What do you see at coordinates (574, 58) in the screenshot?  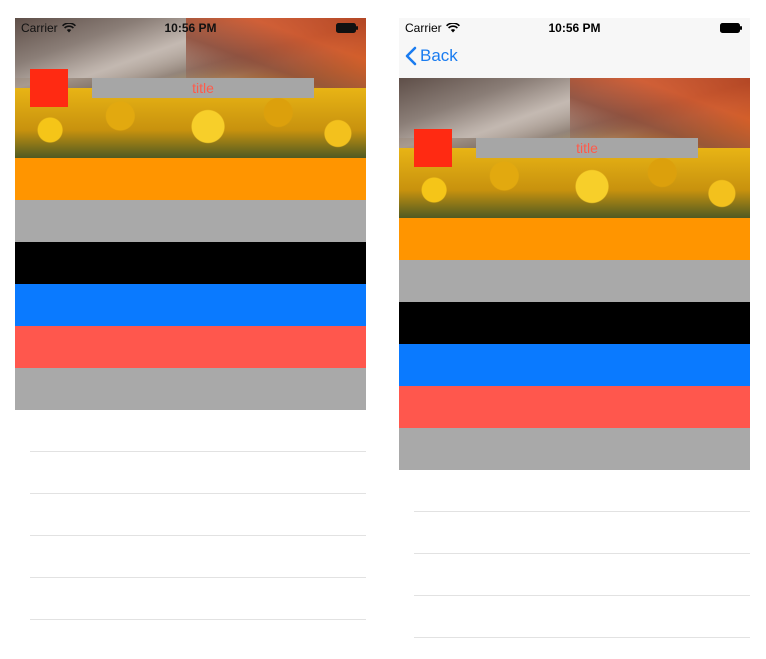 I see `navigation-bar: Back` at bounding box center [574, 58].